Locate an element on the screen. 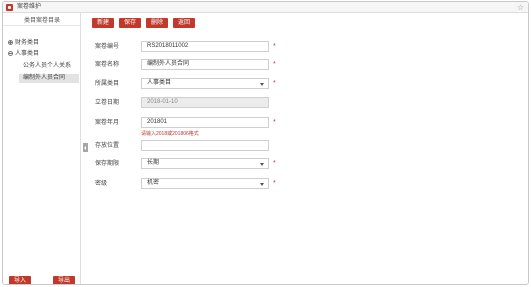 Image resolution: width=531 pixels, height=287 pixels. window-title: 案卷维护 is located at coordinates (29, 7).